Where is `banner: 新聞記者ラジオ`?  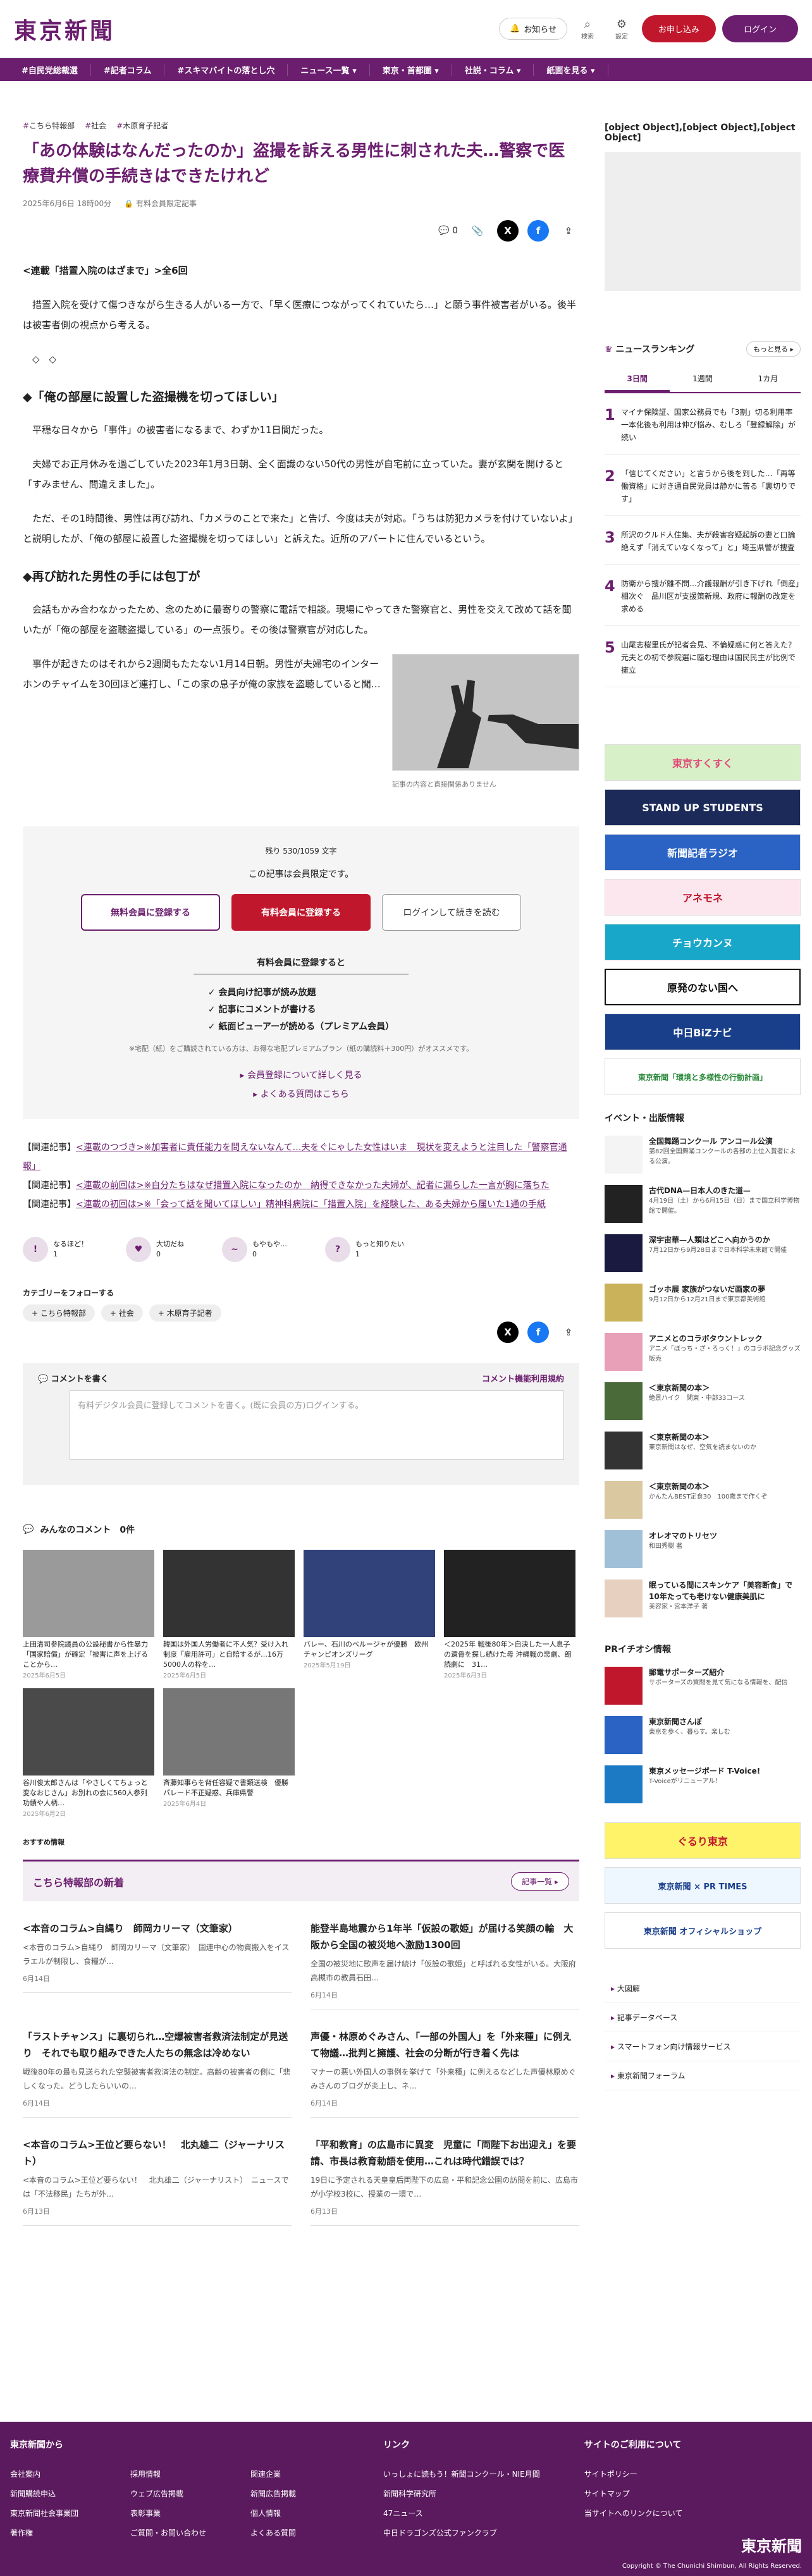
banner: 新聞記者ラジオ is located at coordinates (703, 852).